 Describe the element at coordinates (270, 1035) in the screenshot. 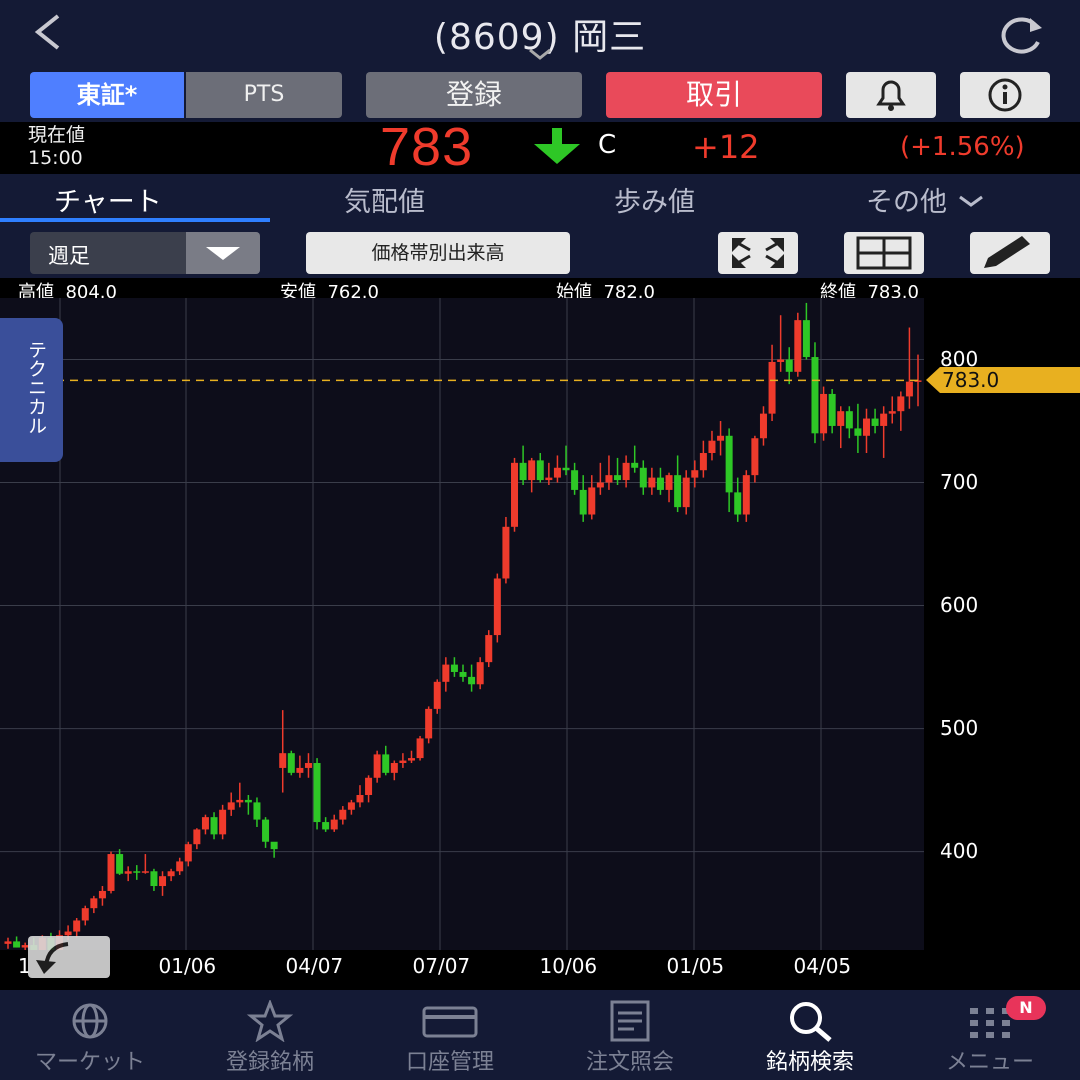

I see `nav-watchlist: 登録銘柄` at that location.